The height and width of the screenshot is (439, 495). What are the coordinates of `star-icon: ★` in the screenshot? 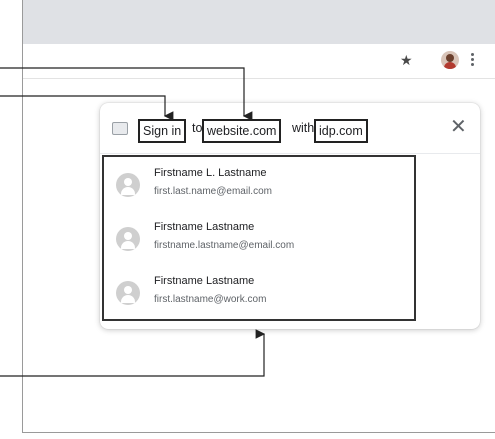 It's located at (406, 60).